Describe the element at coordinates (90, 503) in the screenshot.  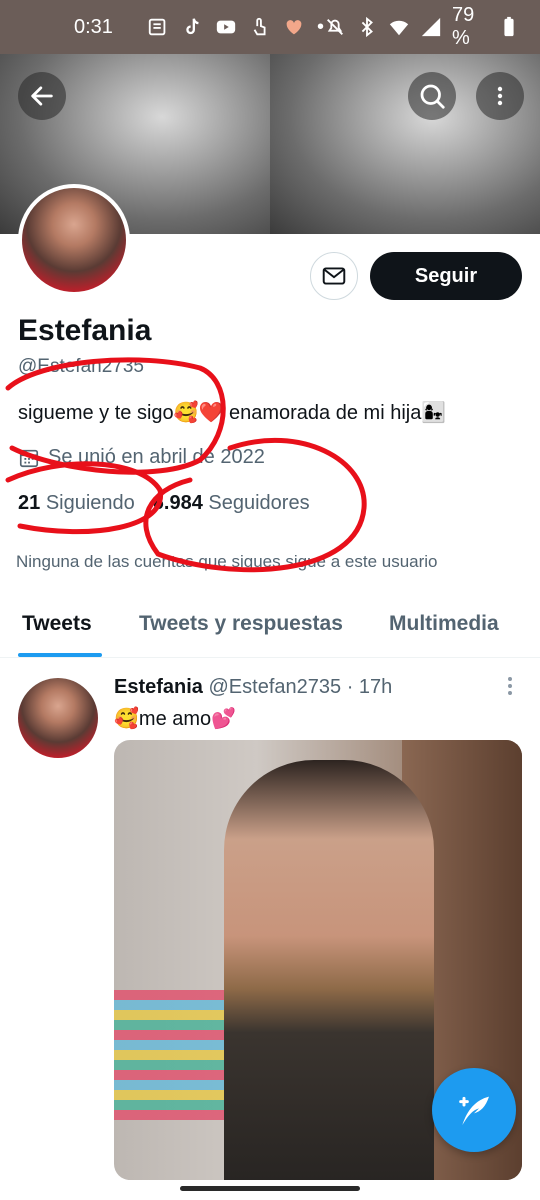
I see `following-label: Siguiendo` at that location.